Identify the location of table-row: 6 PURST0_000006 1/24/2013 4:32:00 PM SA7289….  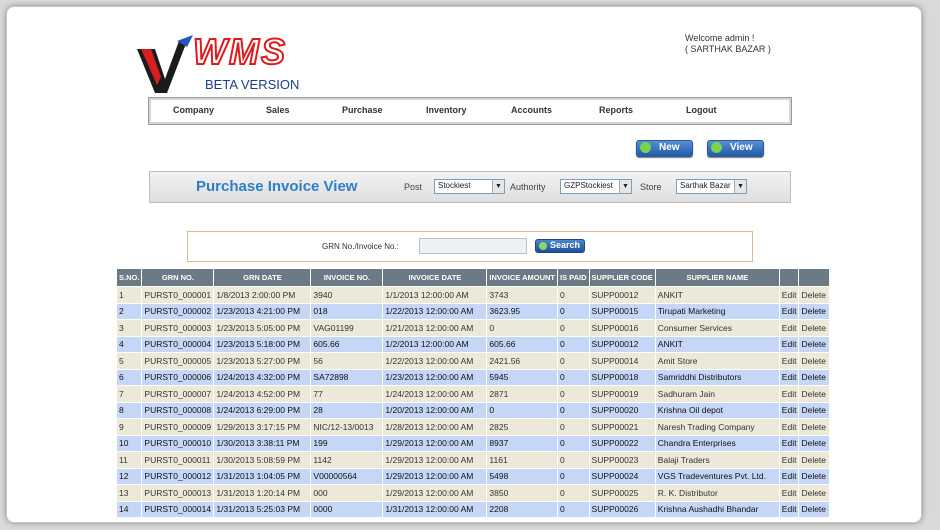
(473, 377).